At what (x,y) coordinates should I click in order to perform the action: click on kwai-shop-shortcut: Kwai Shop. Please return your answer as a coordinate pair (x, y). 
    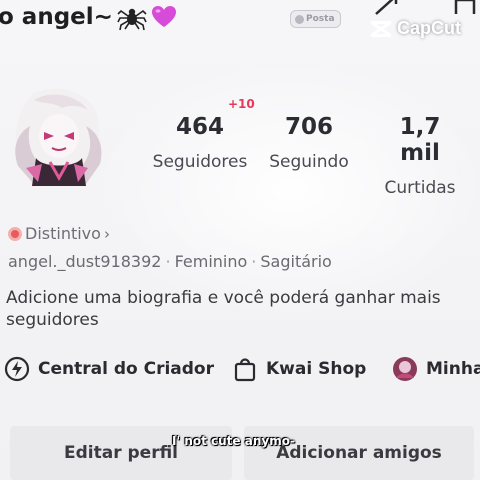
    Looking at the image, I should click on (299, 369).